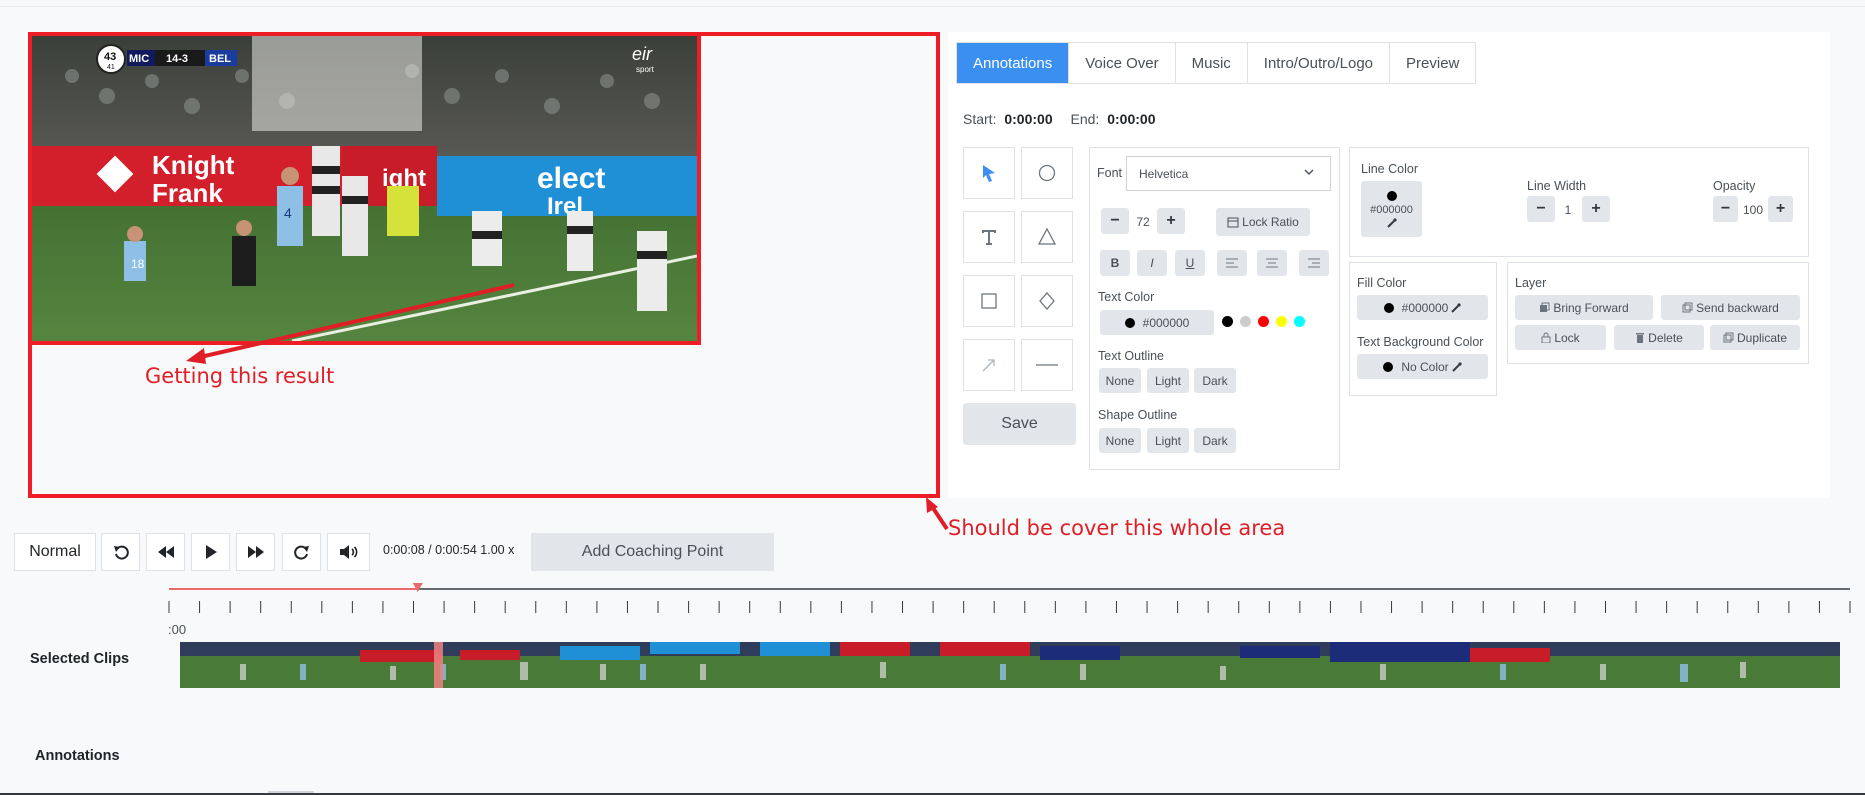  What do you see at coordinates (1263, 321) in the screenshot?
I see `swatch-red` at bounding box center [1263, 321].